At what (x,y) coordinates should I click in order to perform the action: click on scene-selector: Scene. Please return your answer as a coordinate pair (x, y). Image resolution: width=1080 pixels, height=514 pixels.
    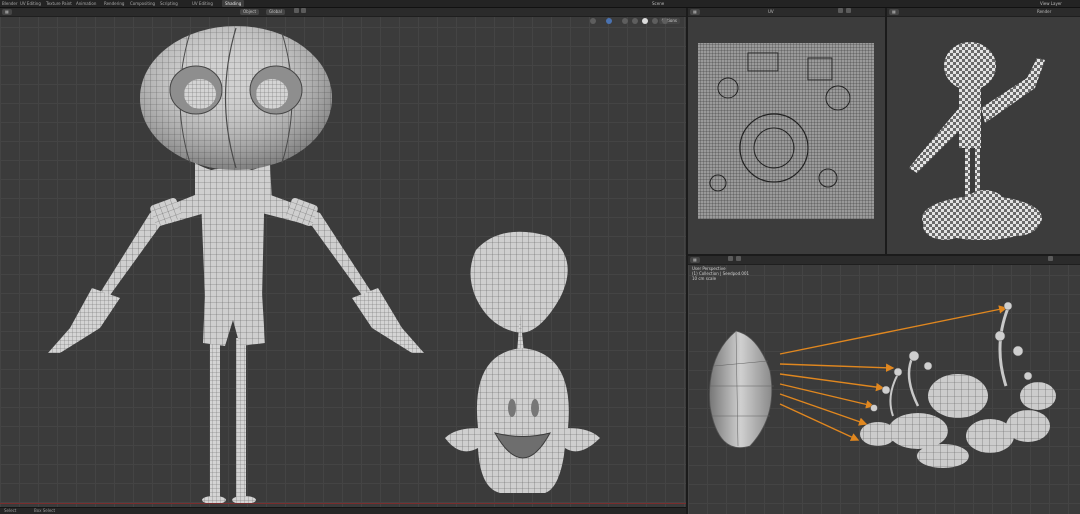
    Looking at the image, I should click on (658, 3).